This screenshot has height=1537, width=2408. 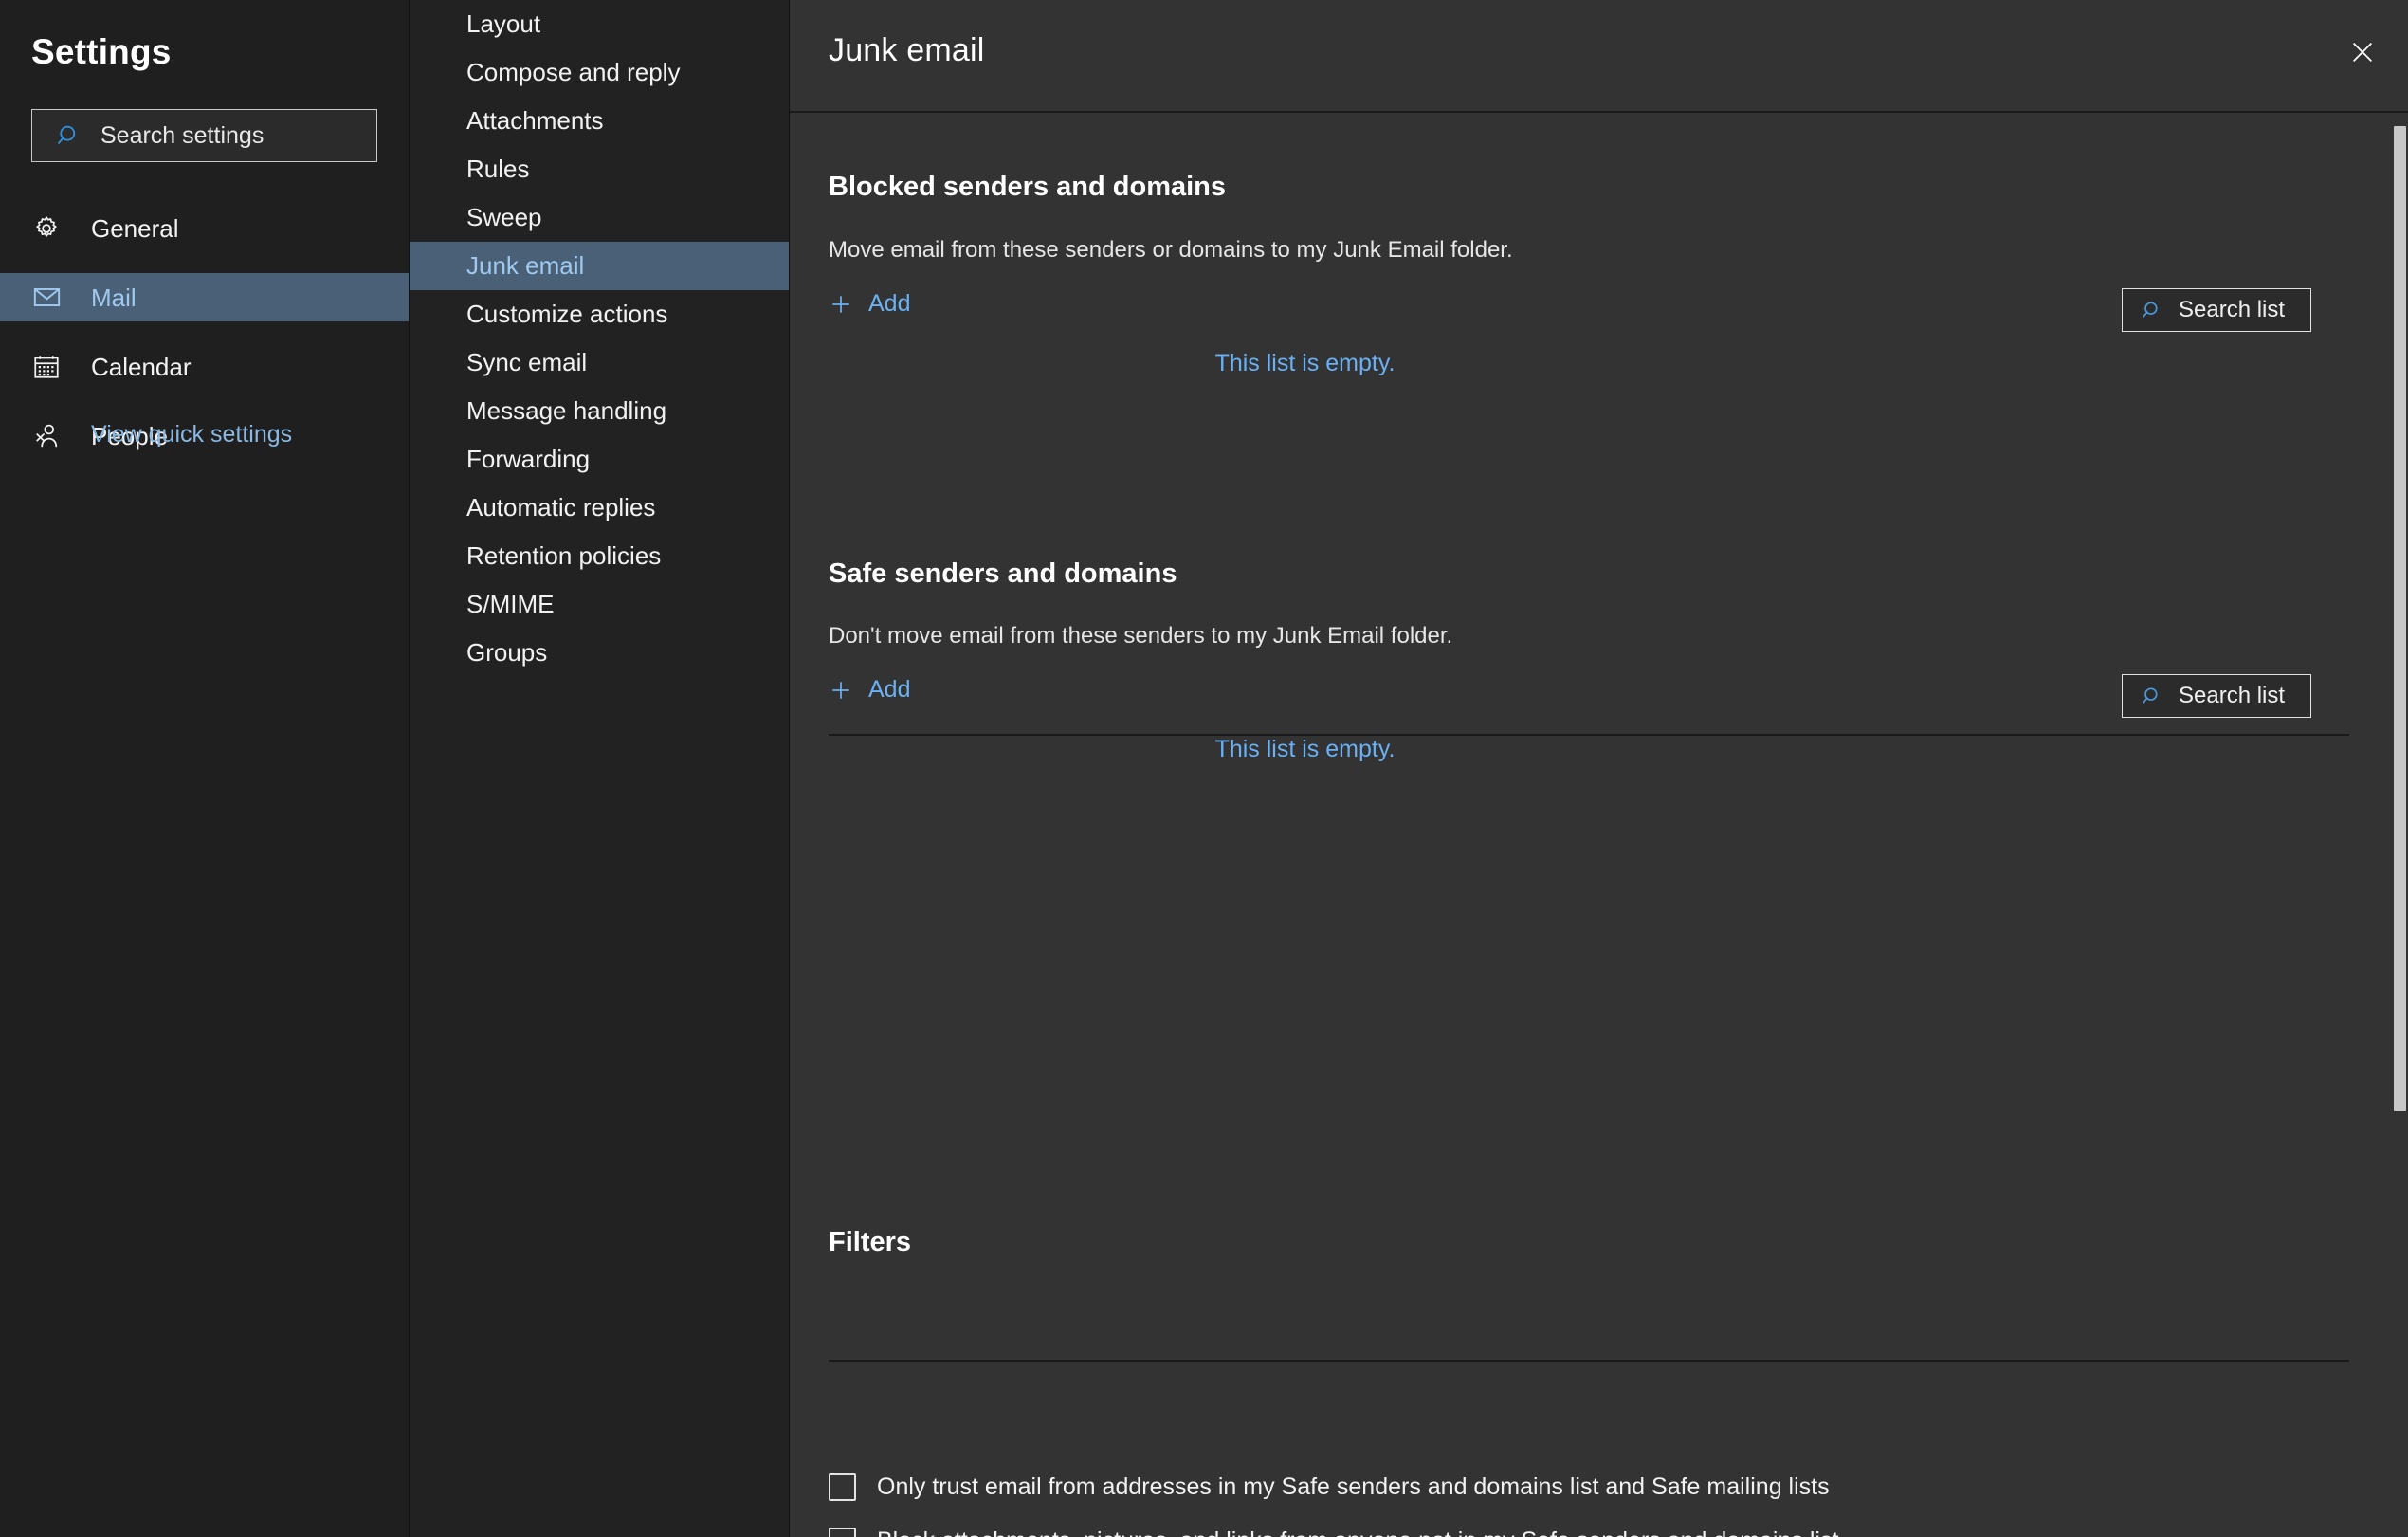 I want to click on blocked-add-button: Add, so click(x=869, y=304).